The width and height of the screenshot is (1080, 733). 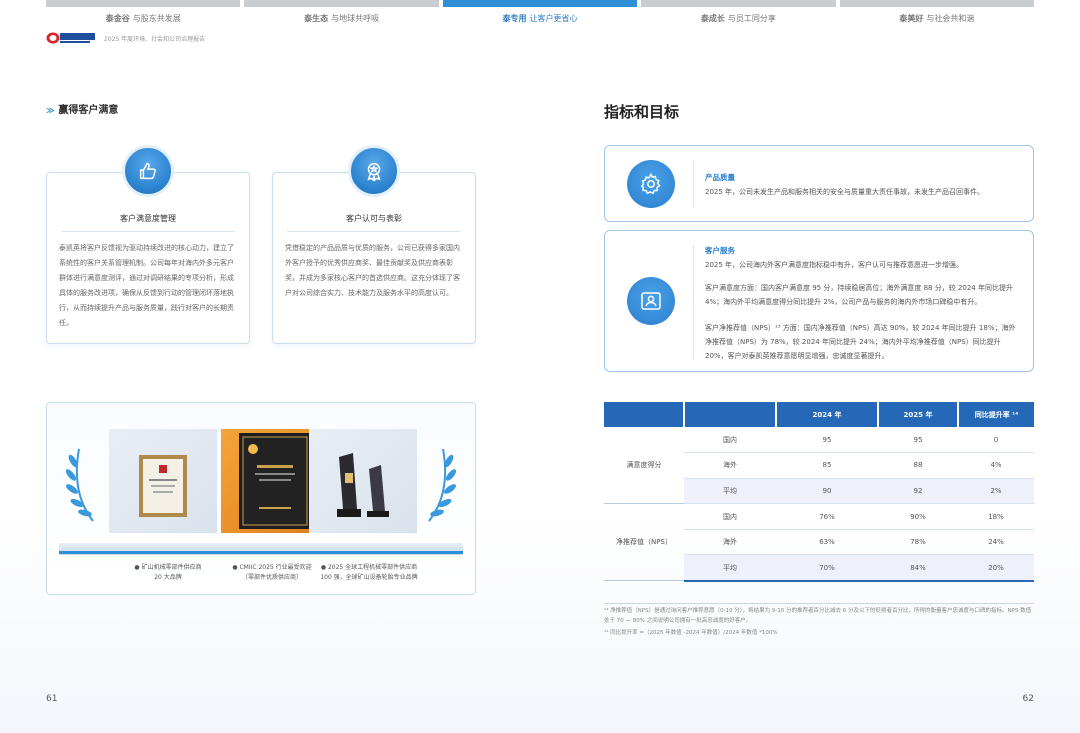 I want to click on report-title: 2025 年度环境、社会和公司治理报告, so click(x=155, y=39).